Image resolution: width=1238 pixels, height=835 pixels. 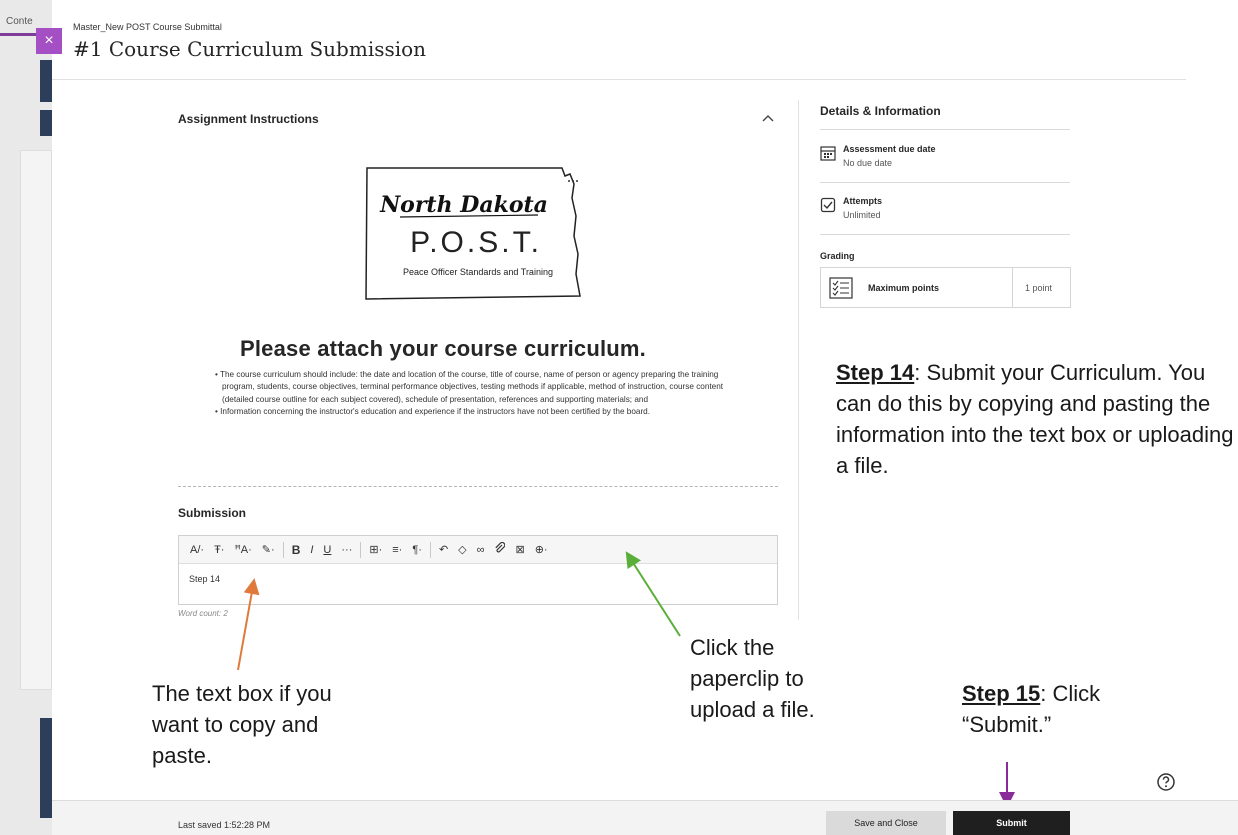 What do you see at coordinates (478, 272) in the screenshot?
I see `logo-subtitle: Peace Officer Standards and Training` at bounding box center [478, 272].